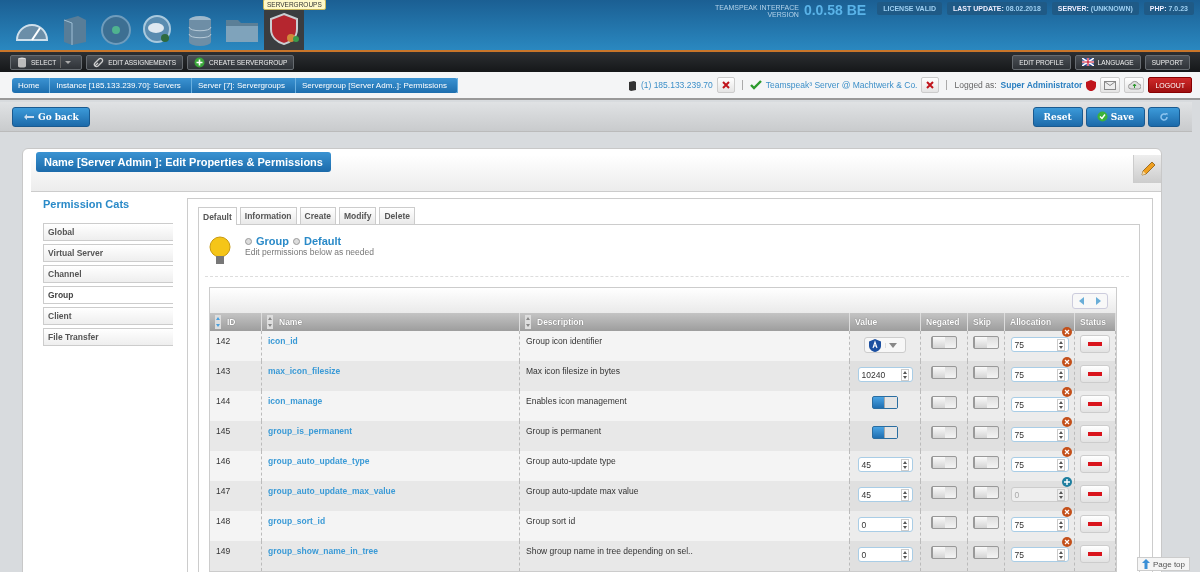 The width and height of the screenshot is (1200, 572). Describe the element at coordinates (248, 241) in the screenshot. I see `bullet-icon` at that location.